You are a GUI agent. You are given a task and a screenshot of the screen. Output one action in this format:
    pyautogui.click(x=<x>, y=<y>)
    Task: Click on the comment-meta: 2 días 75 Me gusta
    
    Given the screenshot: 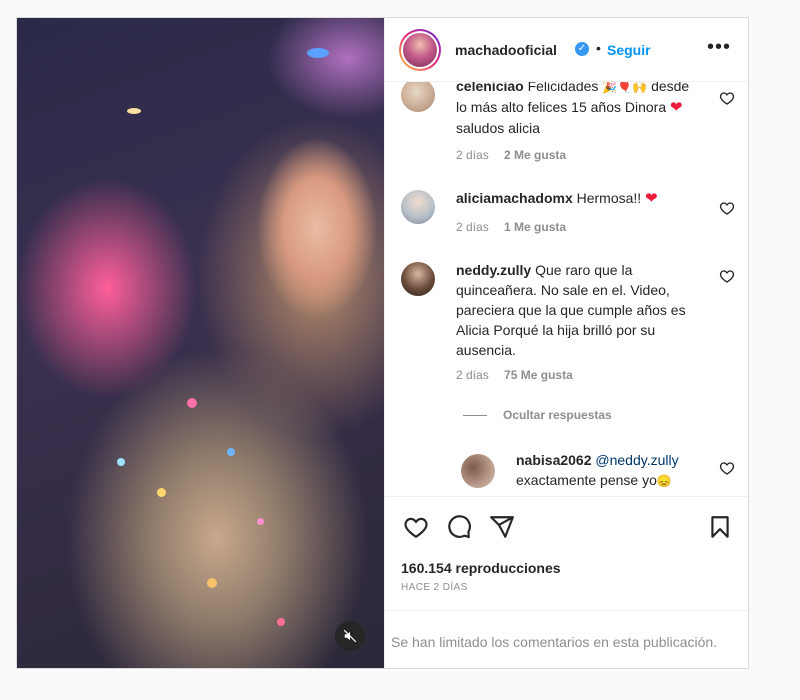 What is the action you would take?
    pyautogui.click(x=514, y=375)
    